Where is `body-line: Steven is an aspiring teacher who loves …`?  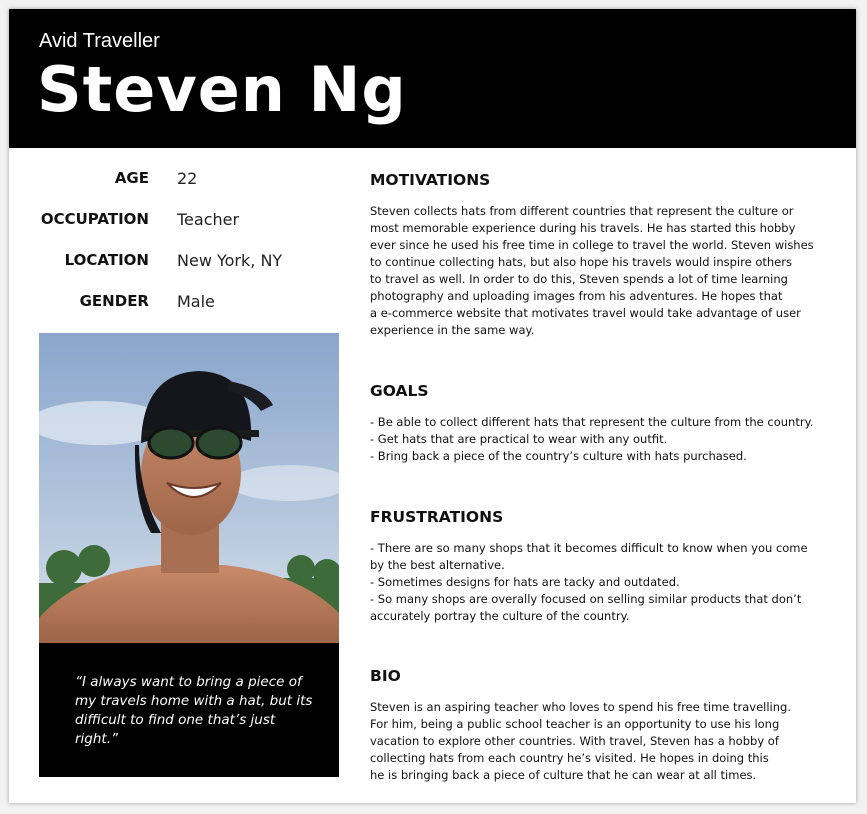
body-line: Steven is an aspiring teacher who loves … is located at coordinates (580, 707).